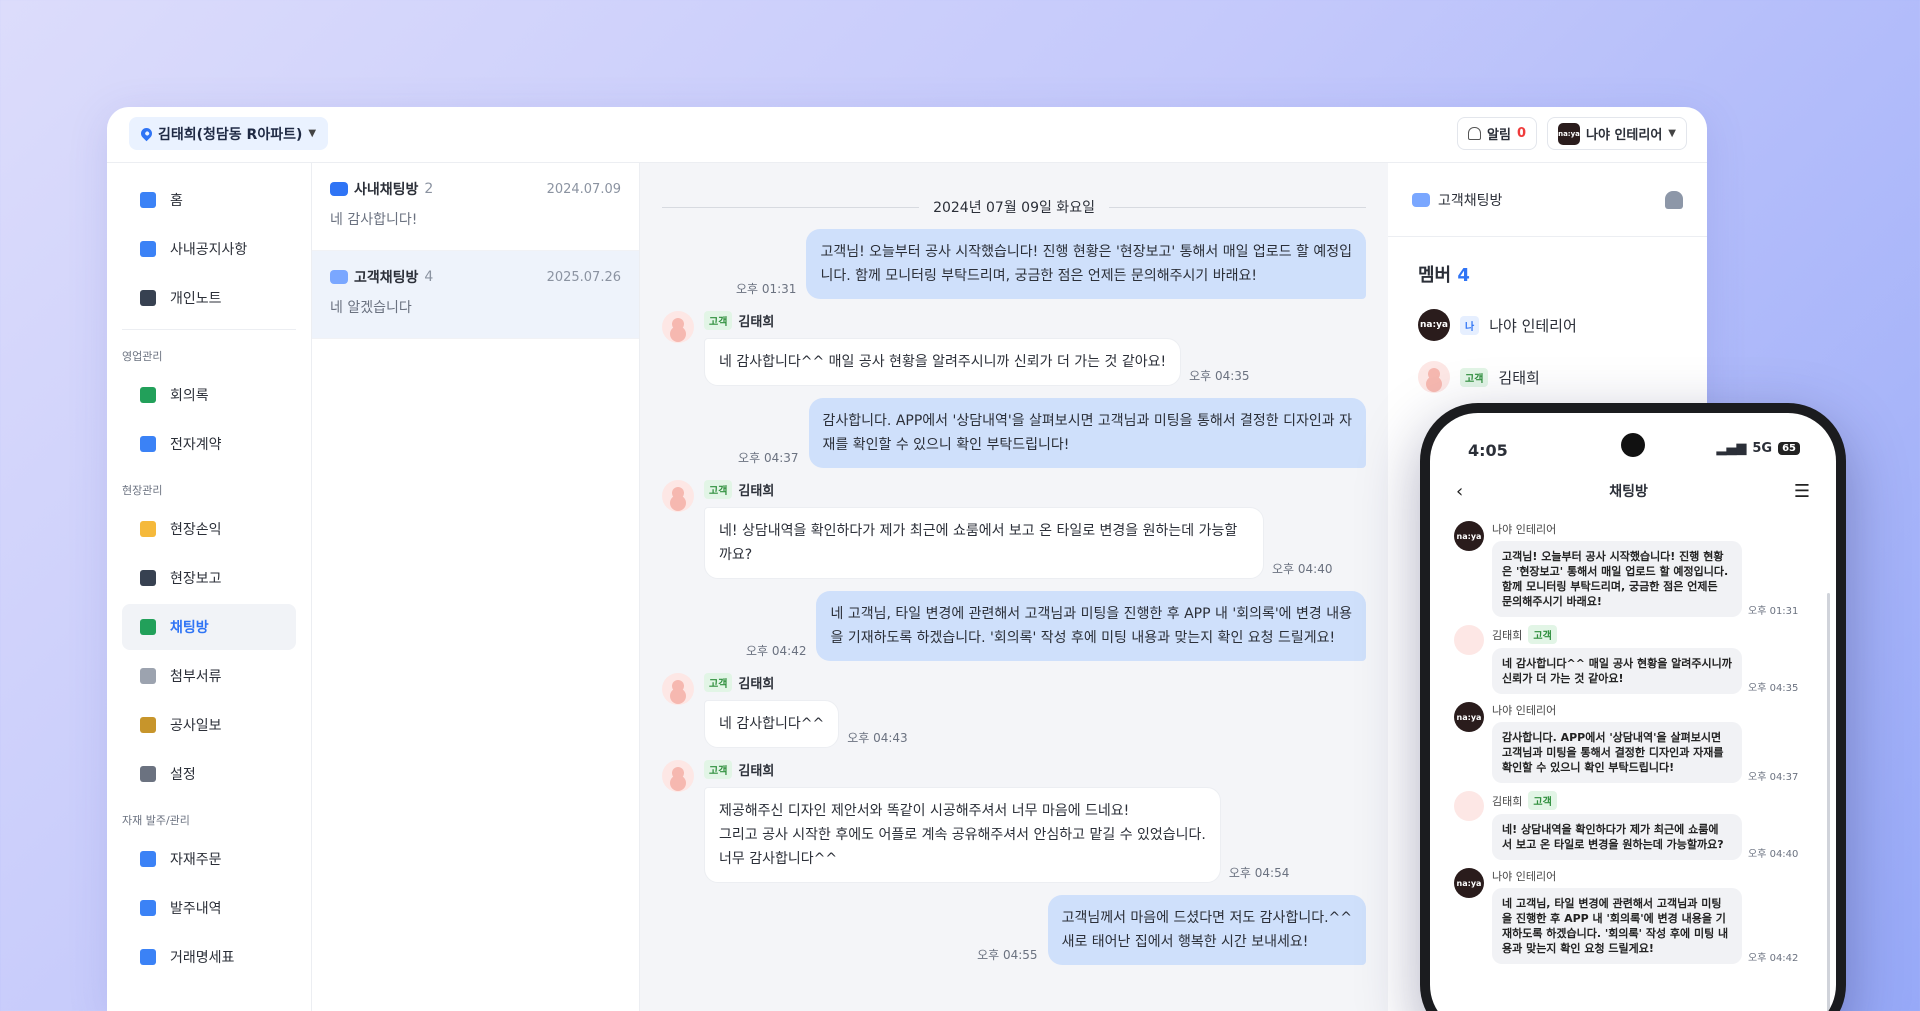 The image size is (1920, 1011). Describe the element at coordinates (371, 308) in the screenshot. I see `room-last-message: 네 알겠습니다` at that location.